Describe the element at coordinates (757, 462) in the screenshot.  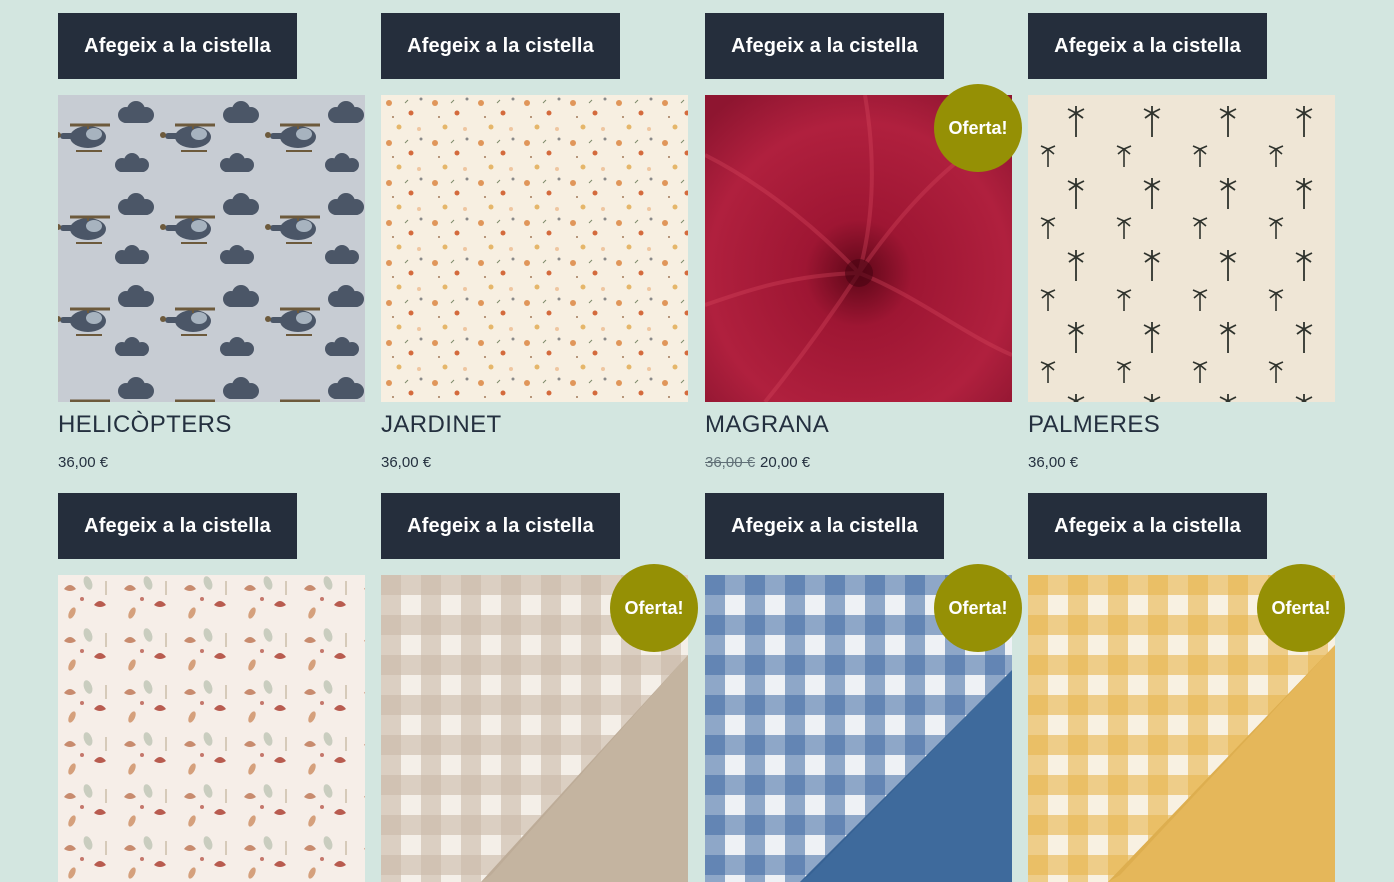
I see `product-price: 36,00 €20,00 €` at that location.